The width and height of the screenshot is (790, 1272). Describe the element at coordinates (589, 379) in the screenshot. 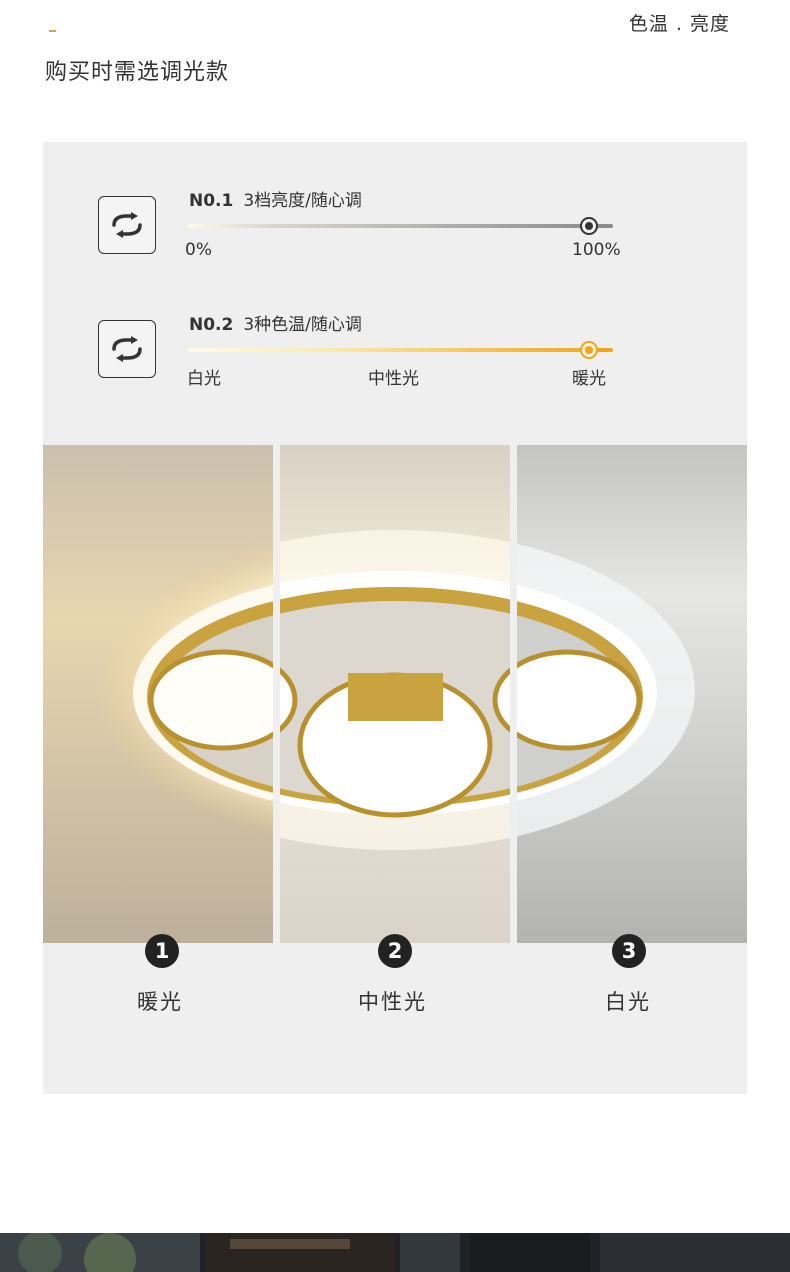

I see `color-temp-tick-warm: 暖光` at that location.